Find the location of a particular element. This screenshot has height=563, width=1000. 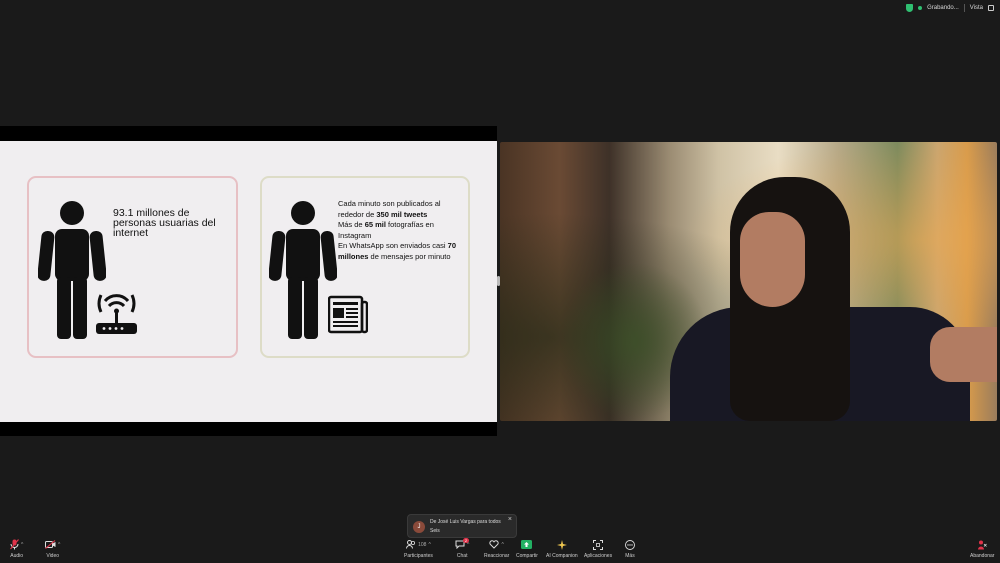

share-button: Compartir is located at coordinates (527, 548).